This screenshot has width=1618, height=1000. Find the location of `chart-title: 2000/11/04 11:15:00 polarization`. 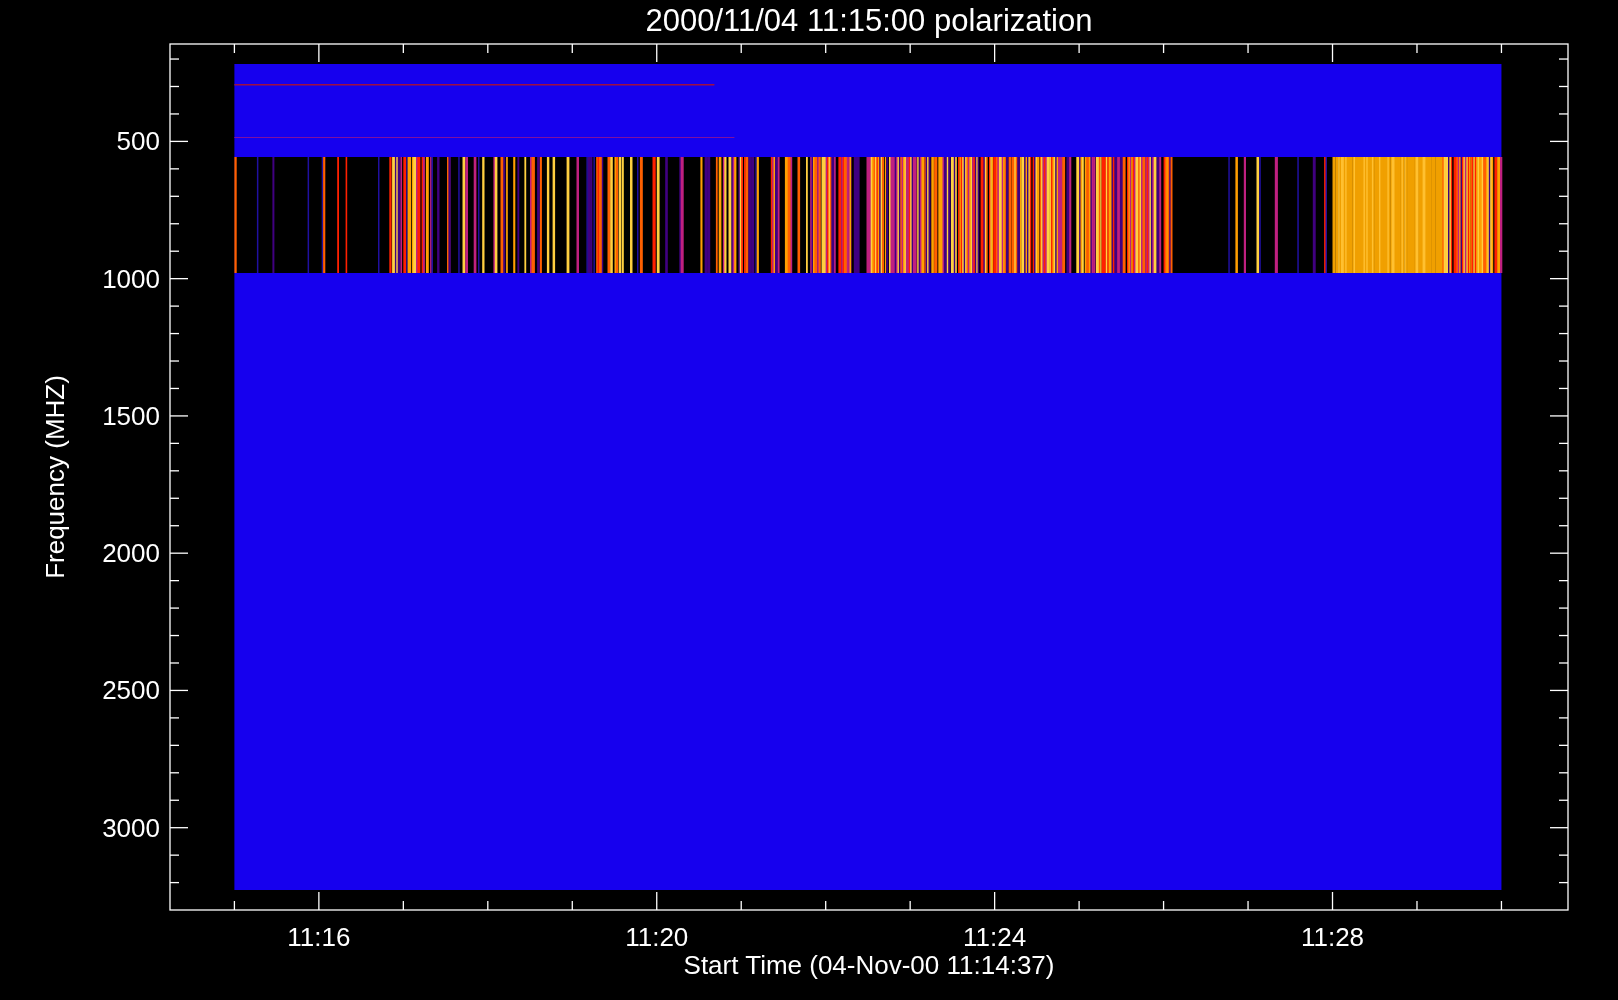

chart-title: 2000/11/04 11:15:00 polarization is located at coordinates (869, 20).